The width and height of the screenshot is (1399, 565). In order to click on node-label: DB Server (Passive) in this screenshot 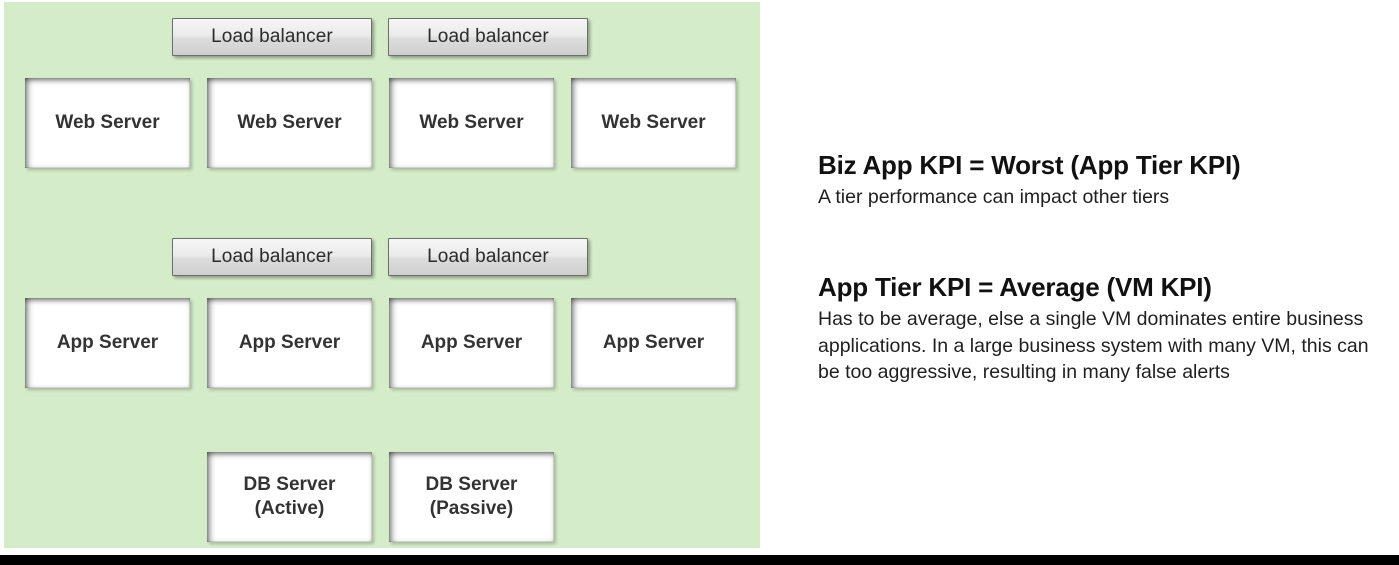, I will do `click(472, 497)`.